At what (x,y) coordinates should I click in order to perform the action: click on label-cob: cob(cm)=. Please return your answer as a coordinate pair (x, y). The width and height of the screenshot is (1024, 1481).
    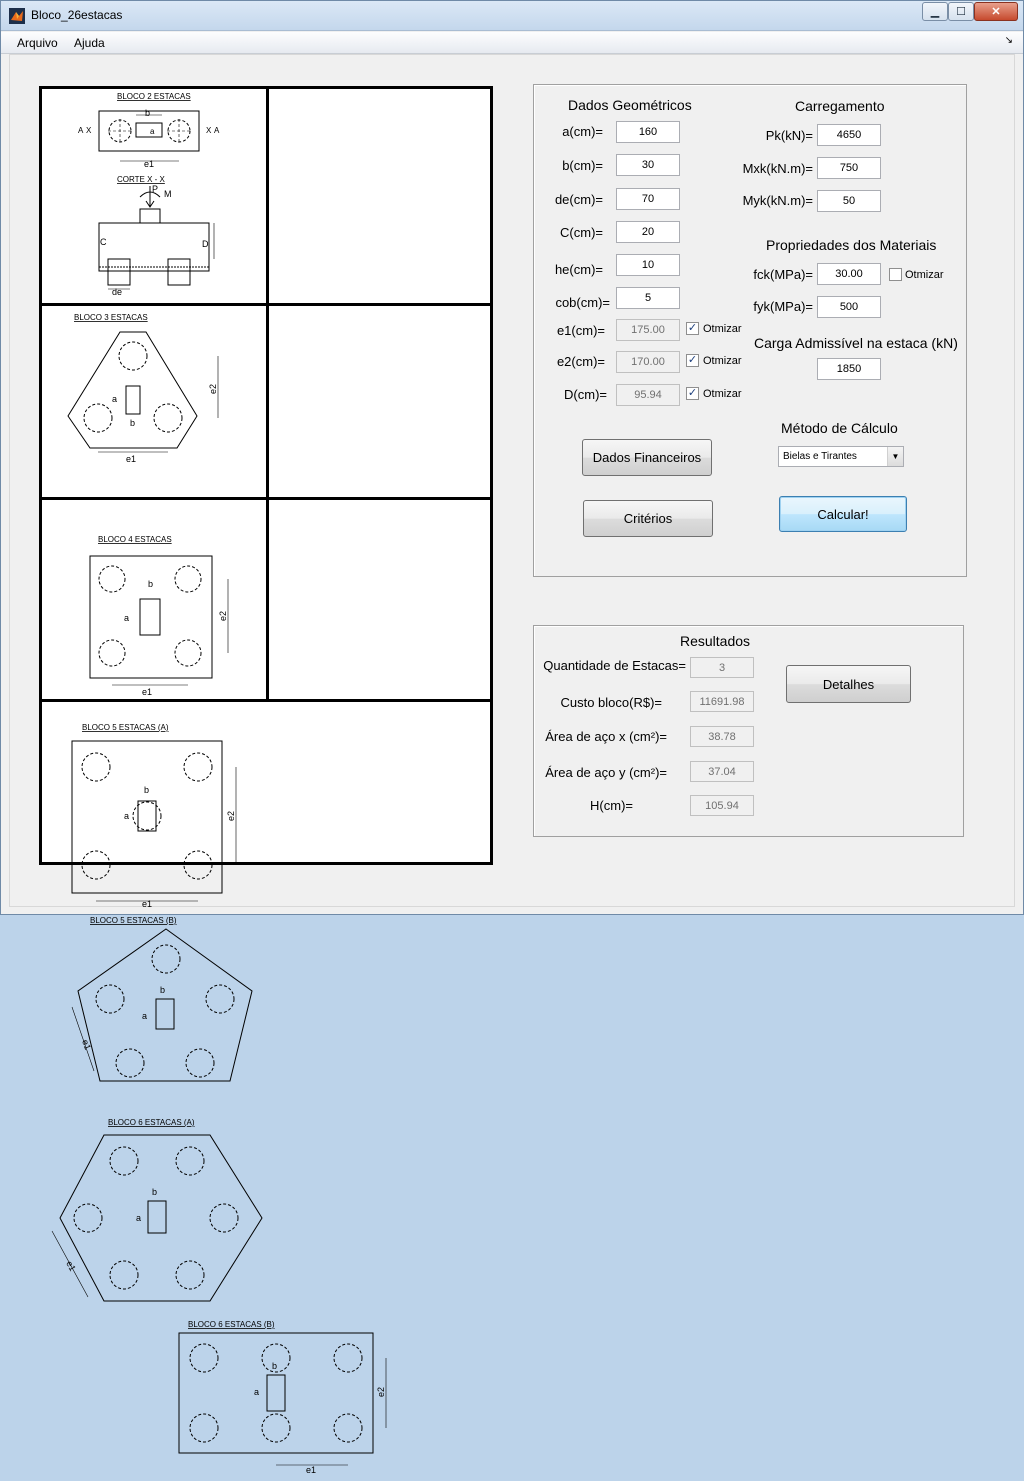
    Looking at the image, I should click on (582, 302).